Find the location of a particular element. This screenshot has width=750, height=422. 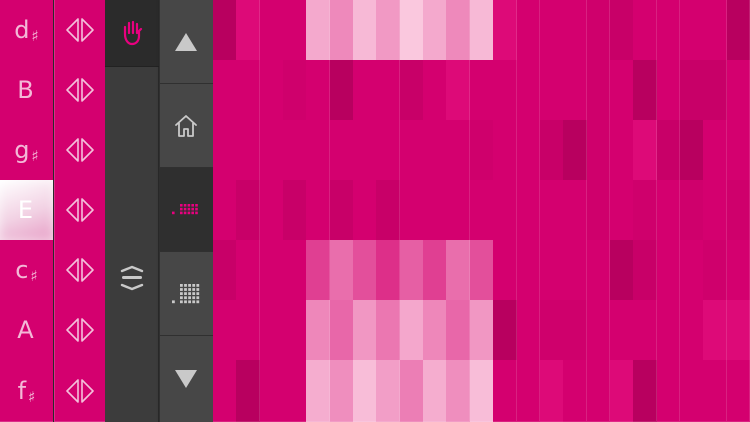

large-grid-button is located at coordinates (186, 294).